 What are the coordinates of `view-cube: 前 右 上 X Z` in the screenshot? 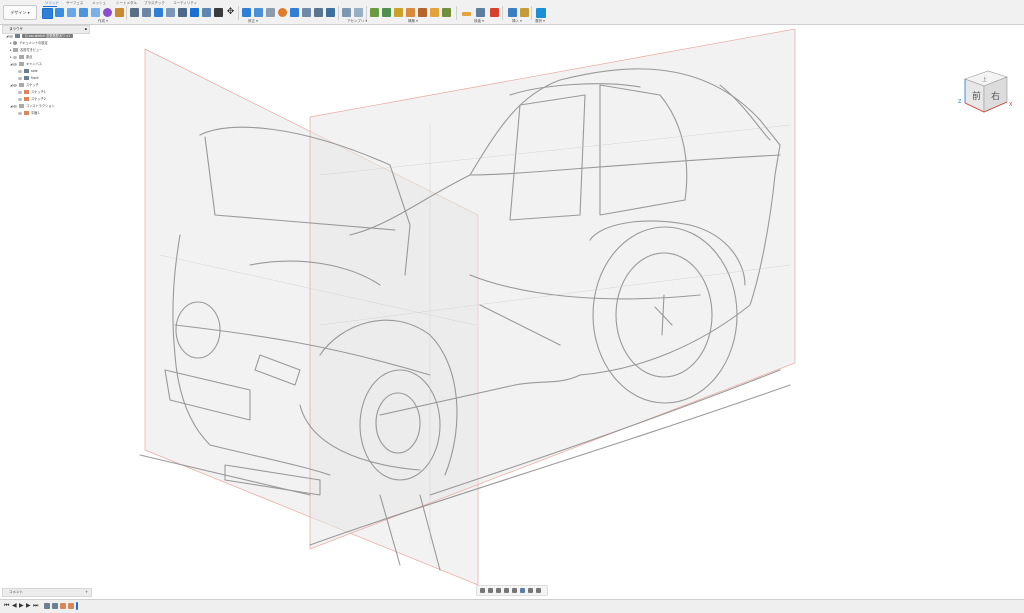 It's located at (984, 92).